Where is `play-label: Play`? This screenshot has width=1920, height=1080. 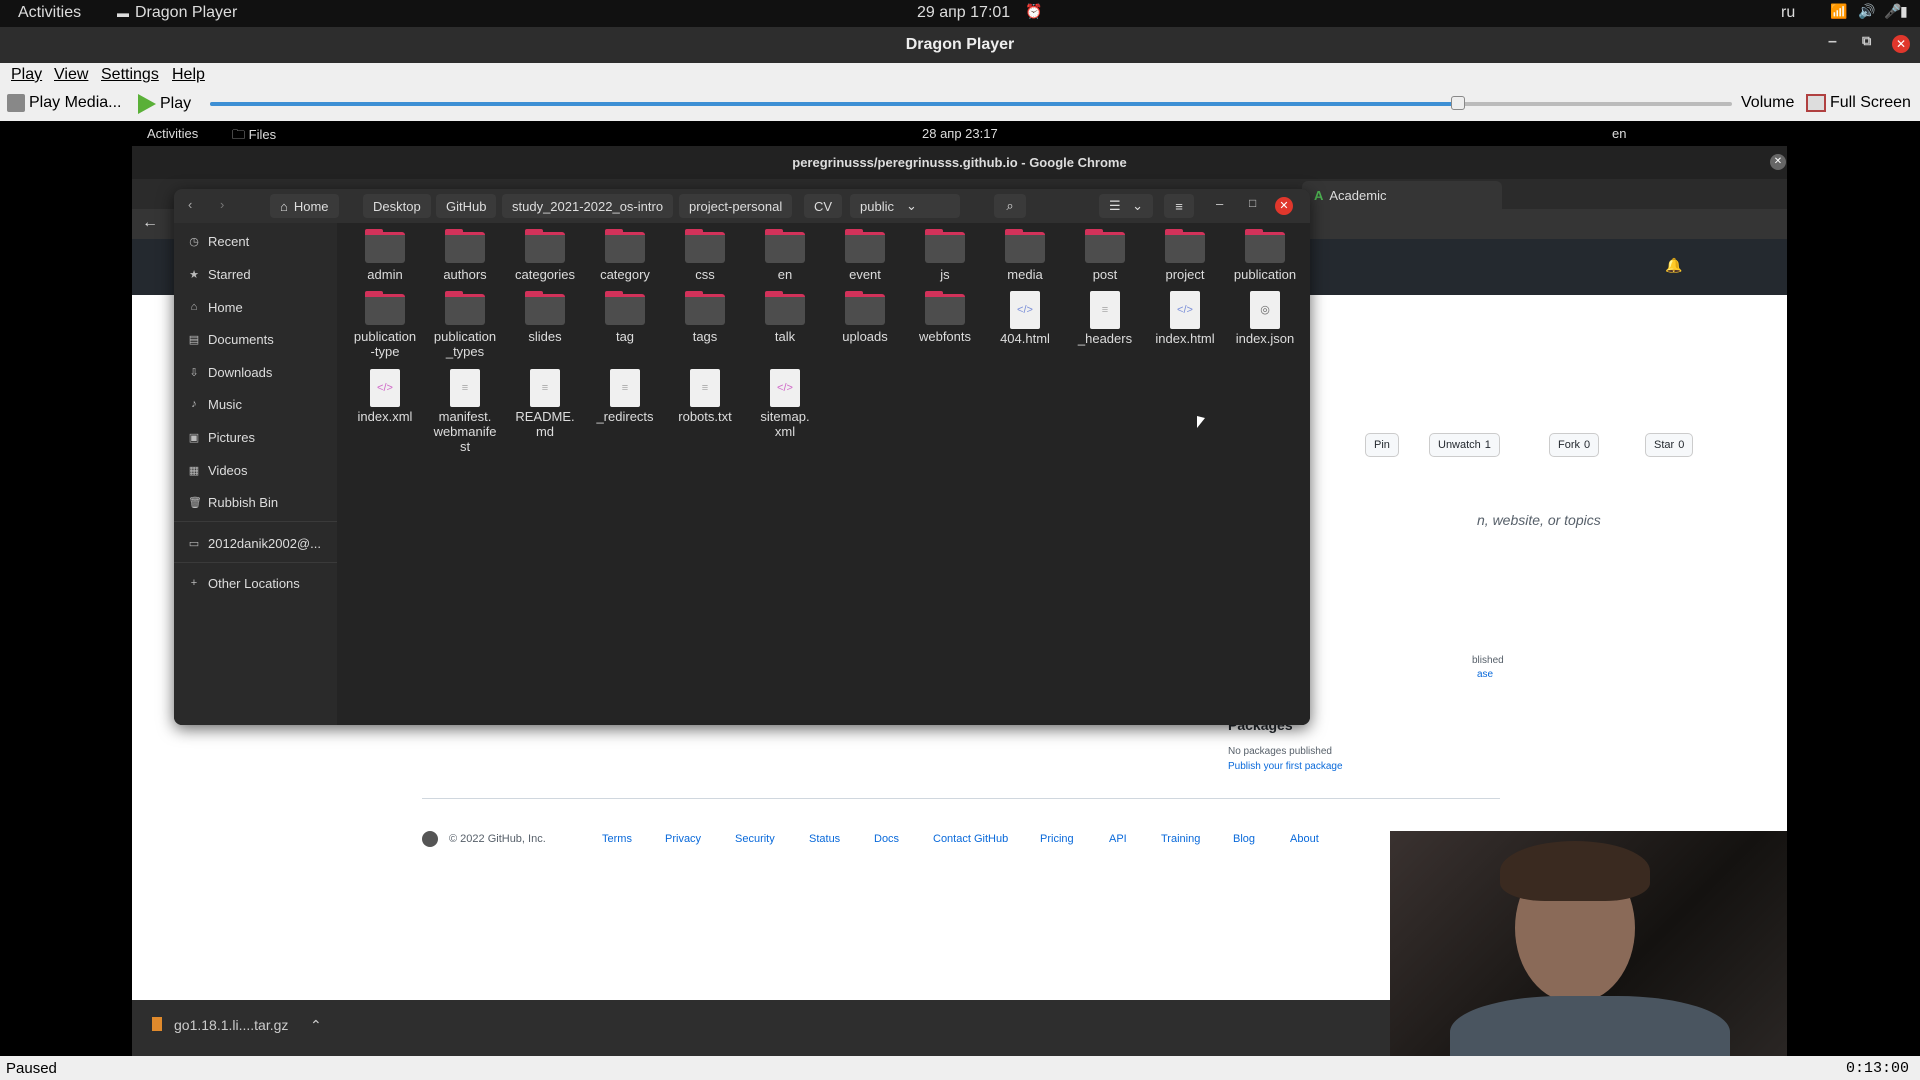 play-label: Play is located at coordinates (176, 103).